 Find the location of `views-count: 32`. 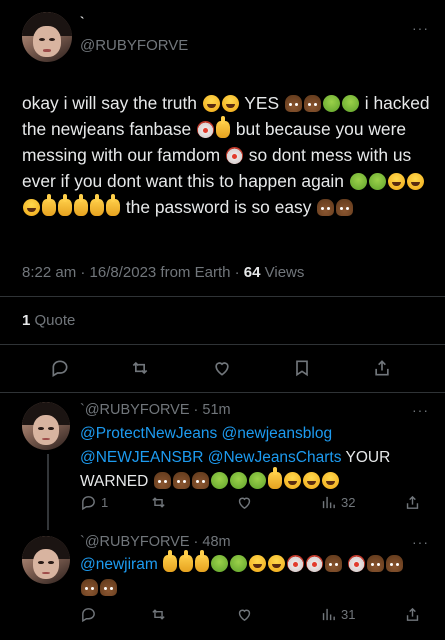

views-count: 32 is located at coordinates (348, 502).